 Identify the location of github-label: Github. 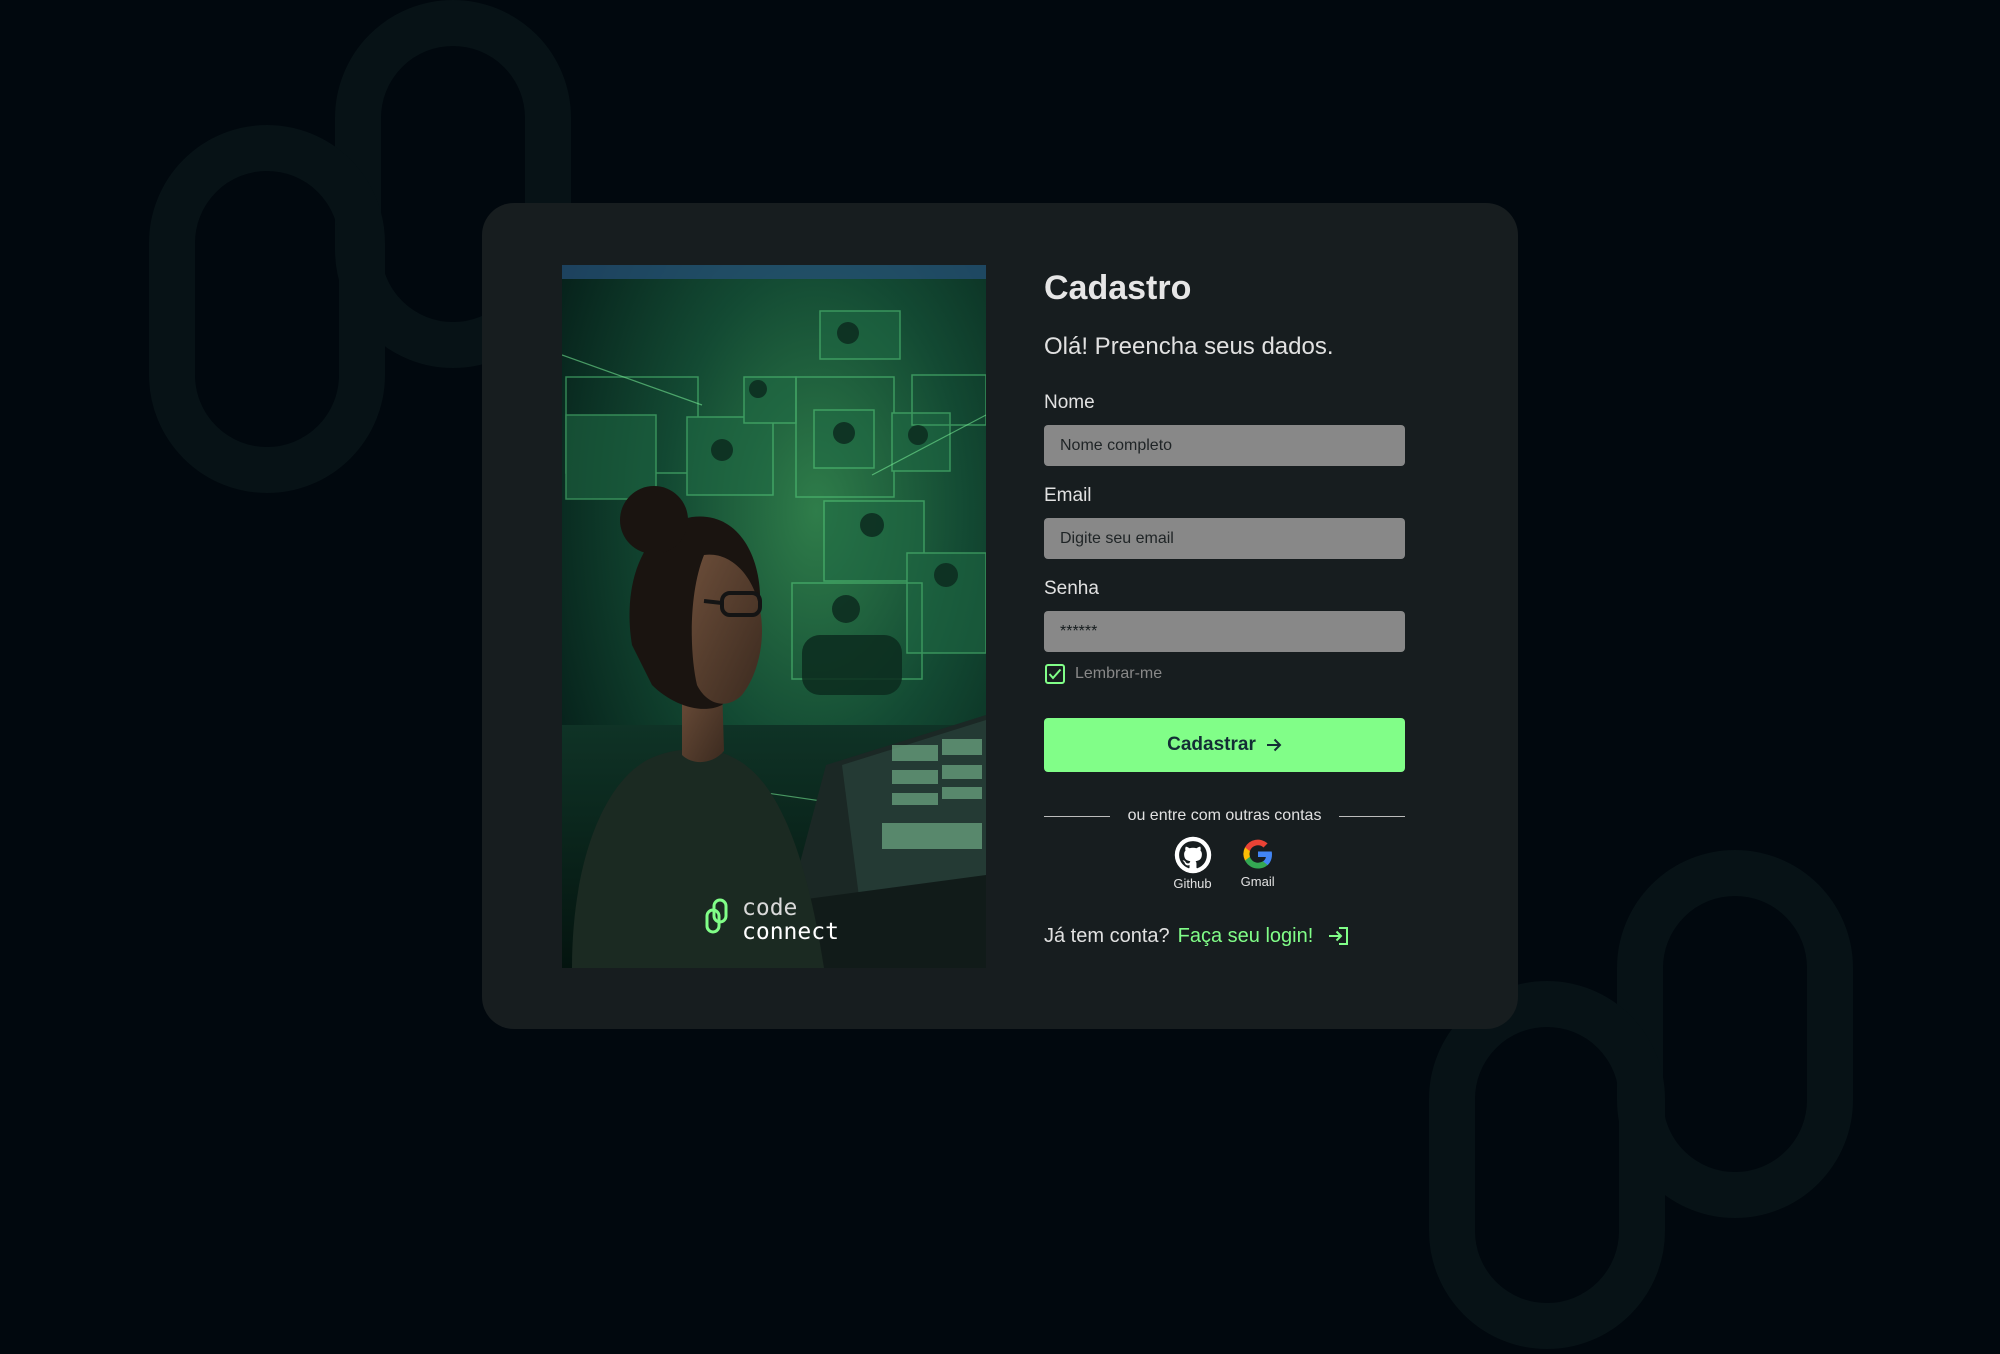
(1192, 883).